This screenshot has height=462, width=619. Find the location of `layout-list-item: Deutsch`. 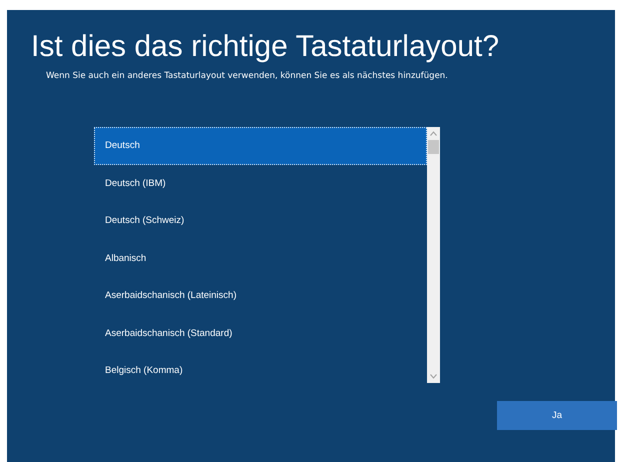

layout-list-item: Deutsch is located at coordinates (260, 145).